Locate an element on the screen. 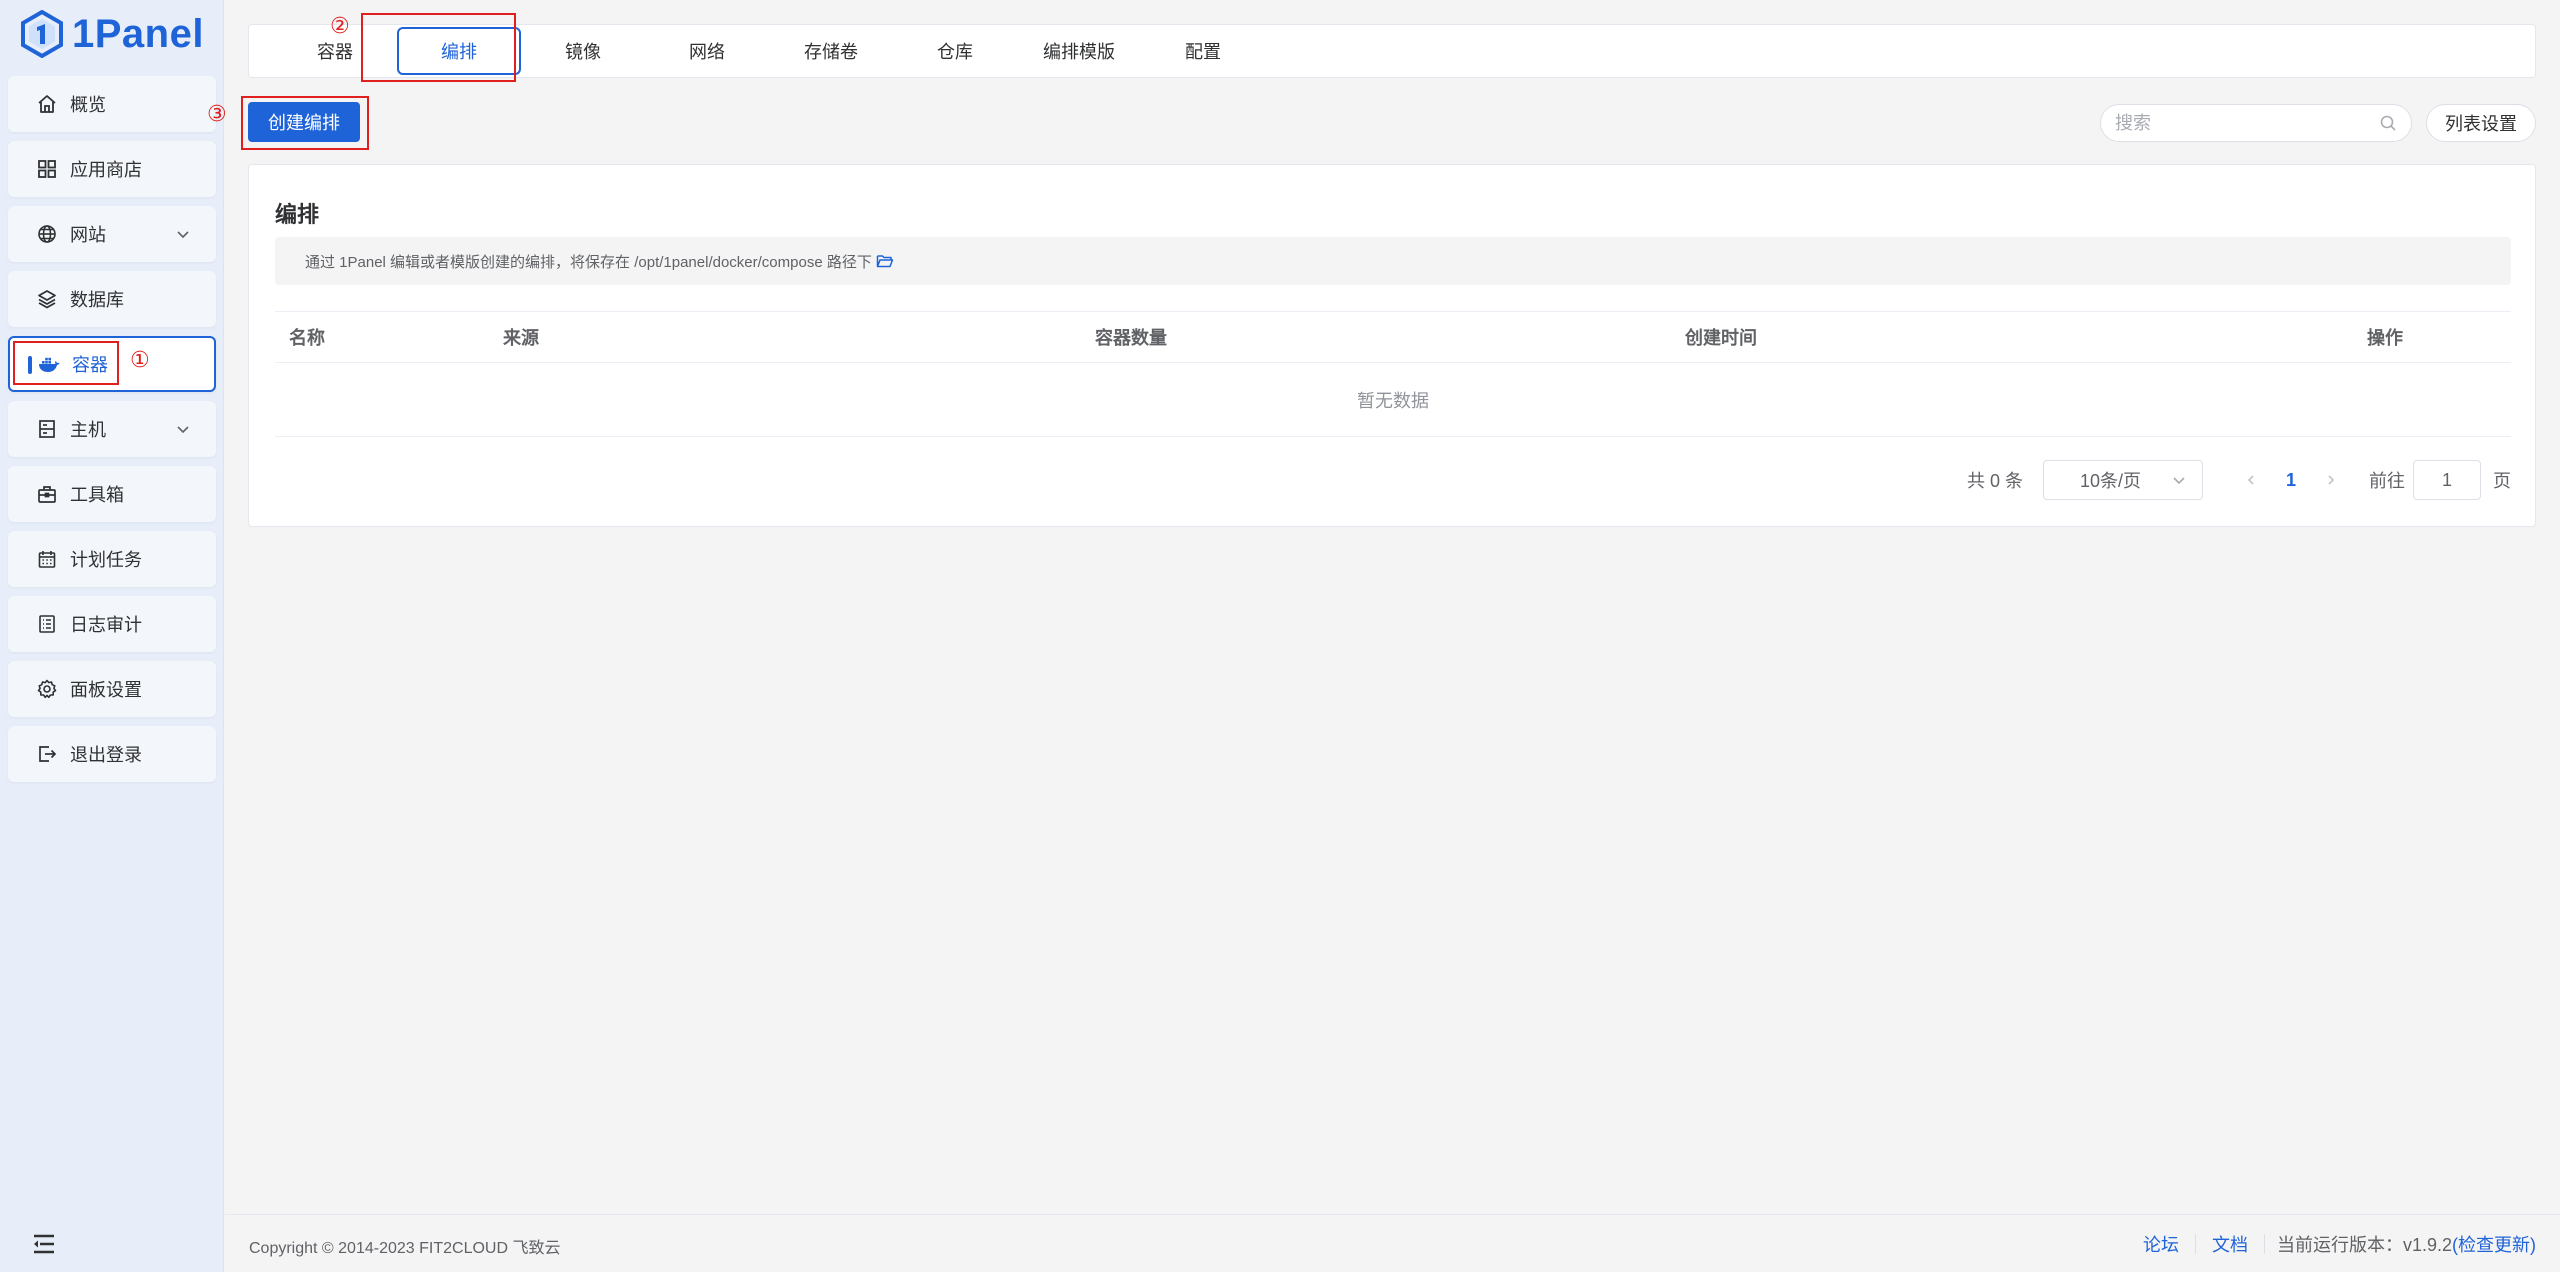 This screenshot has width=2560, height=1272. annotation-step3: ③ is located at coordinates (217, 114).